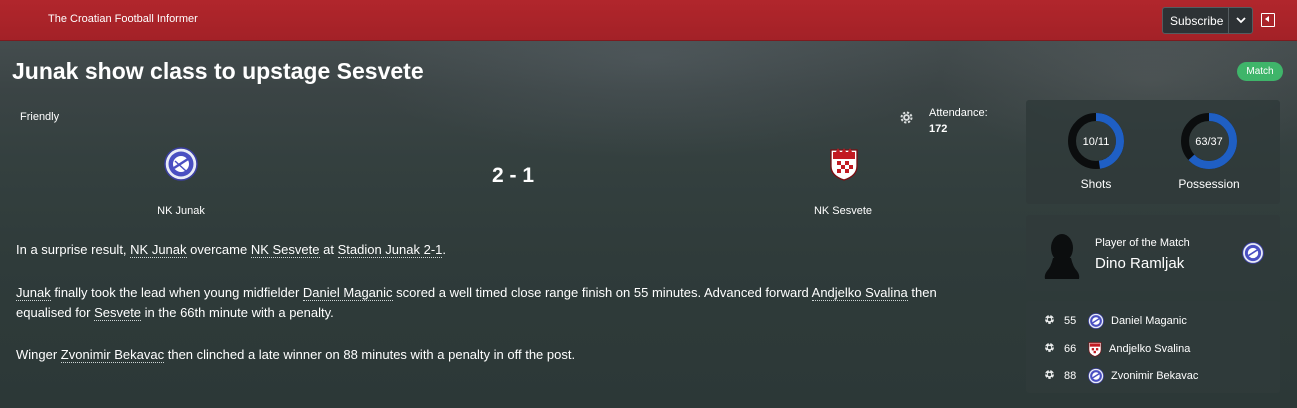 Image resolution: width=1297 pixels, height=408 pixels. What do you see at coordinates (958, 113) in the screenshot?
I see `attendance-label: Attendance:` at bounding box center [958, 113].